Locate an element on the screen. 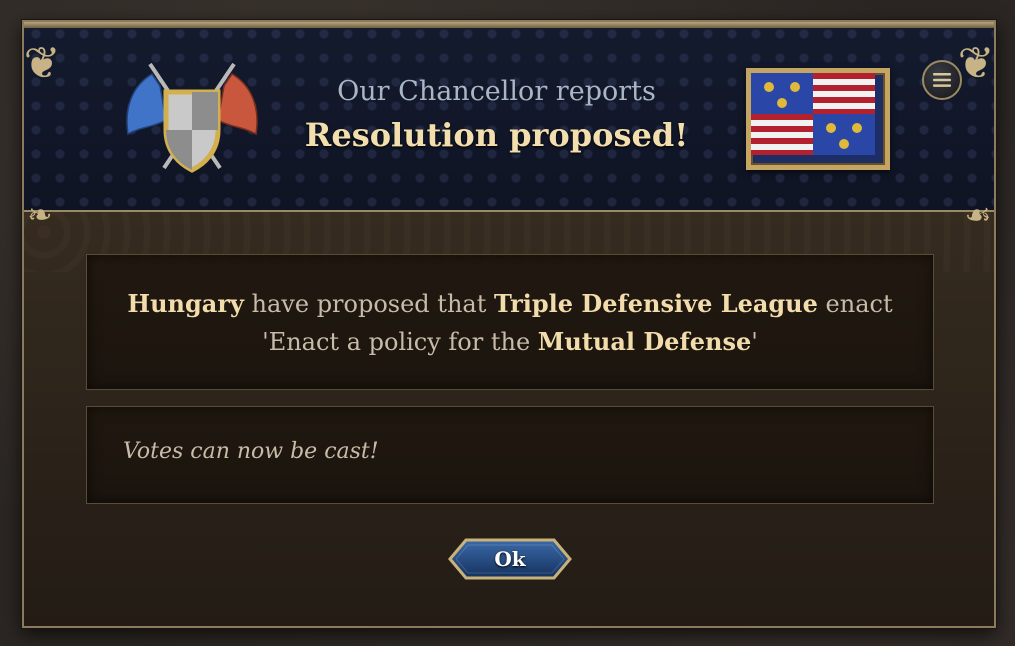 The width and height of the screenshot is (1015, 646). votes-text: Votes can now be cast! is located at coordinates (251, 451).